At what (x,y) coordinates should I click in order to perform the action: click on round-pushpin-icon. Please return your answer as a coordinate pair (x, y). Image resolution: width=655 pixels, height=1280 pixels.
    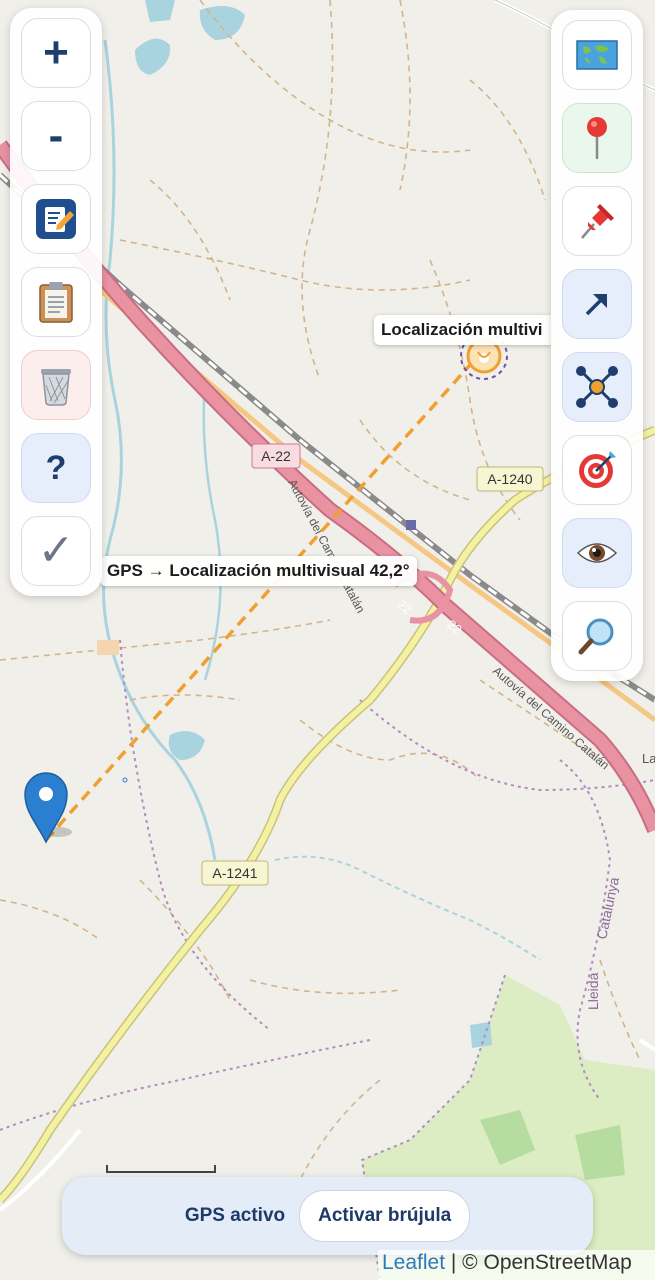
    Looking at the image, I should click on (597, 138).